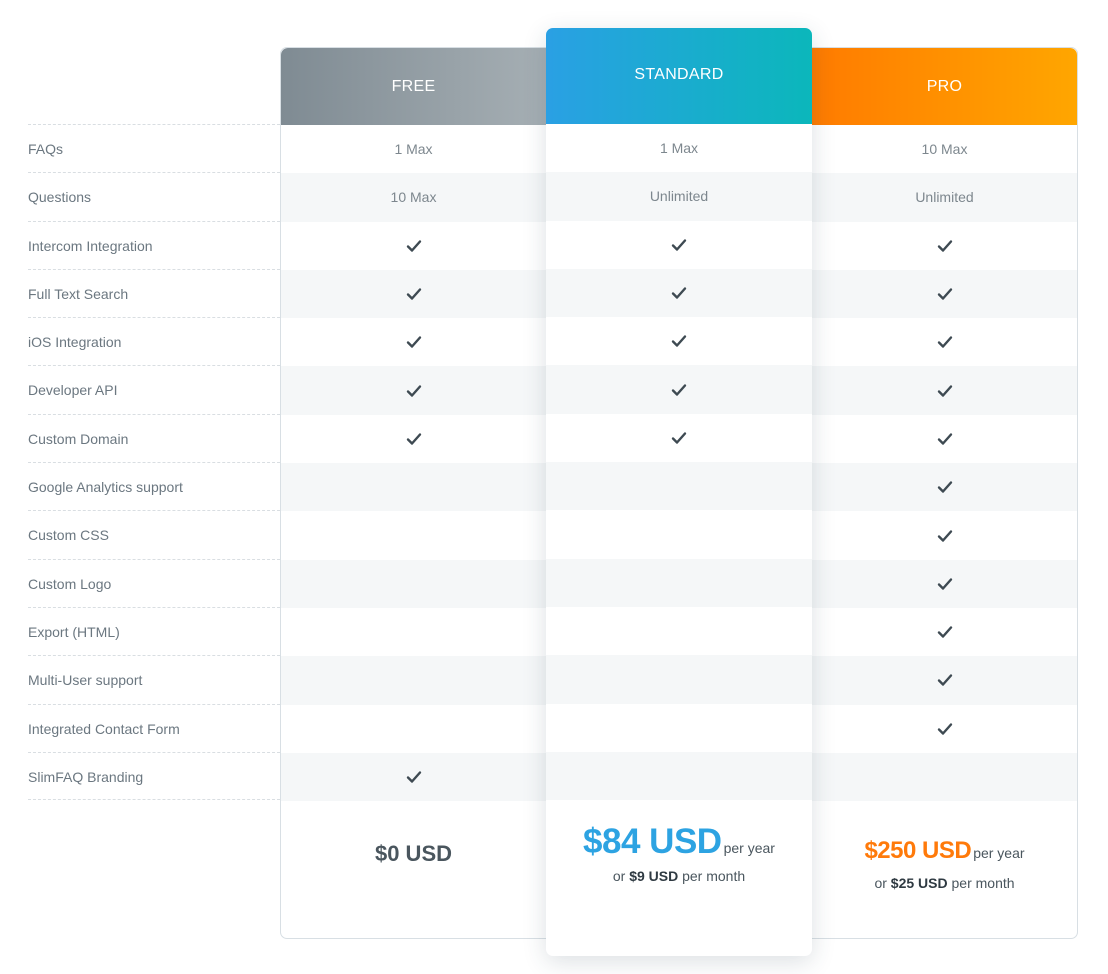  What do you see at coordinates (154, 292) in the screenshot?
I see `feature-label: Full Text Search` at bounding box center [154, 292].